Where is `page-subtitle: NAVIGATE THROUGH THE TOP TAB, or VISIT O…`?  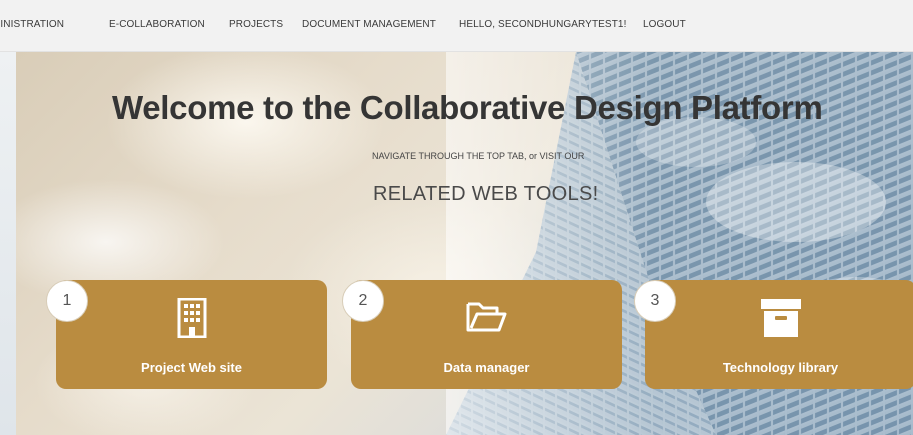
page-subtitle: NAVIGATE THROUGH THE TOP TAB, or VISIT O… is located at coordinates (478, 156).